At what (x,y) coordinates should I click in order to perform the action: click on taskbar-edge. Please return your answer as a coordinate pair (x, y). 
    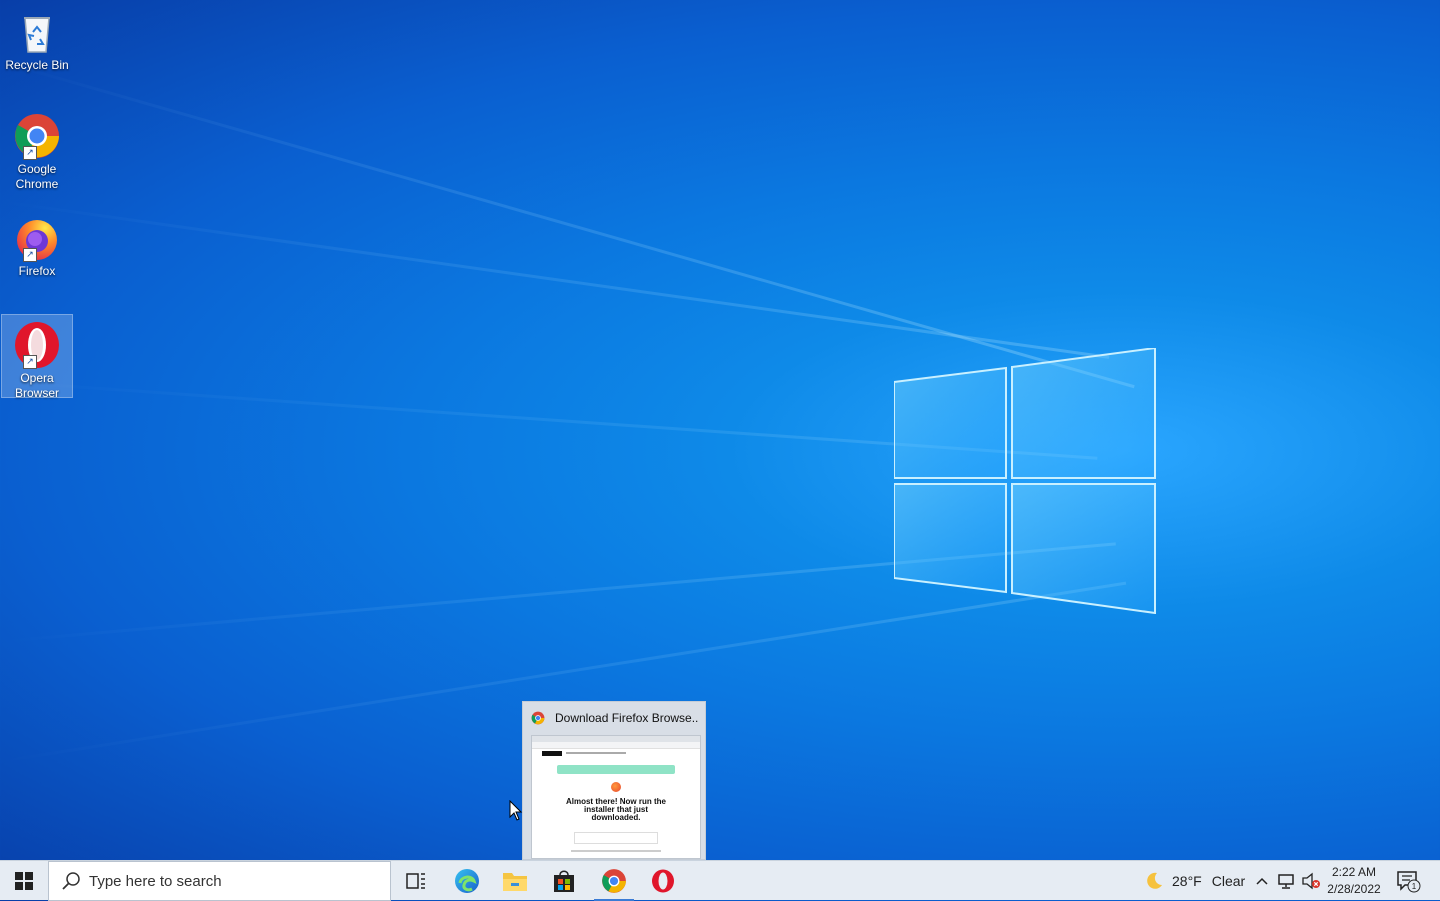
    Looking at the image, I should click on (467, 881).